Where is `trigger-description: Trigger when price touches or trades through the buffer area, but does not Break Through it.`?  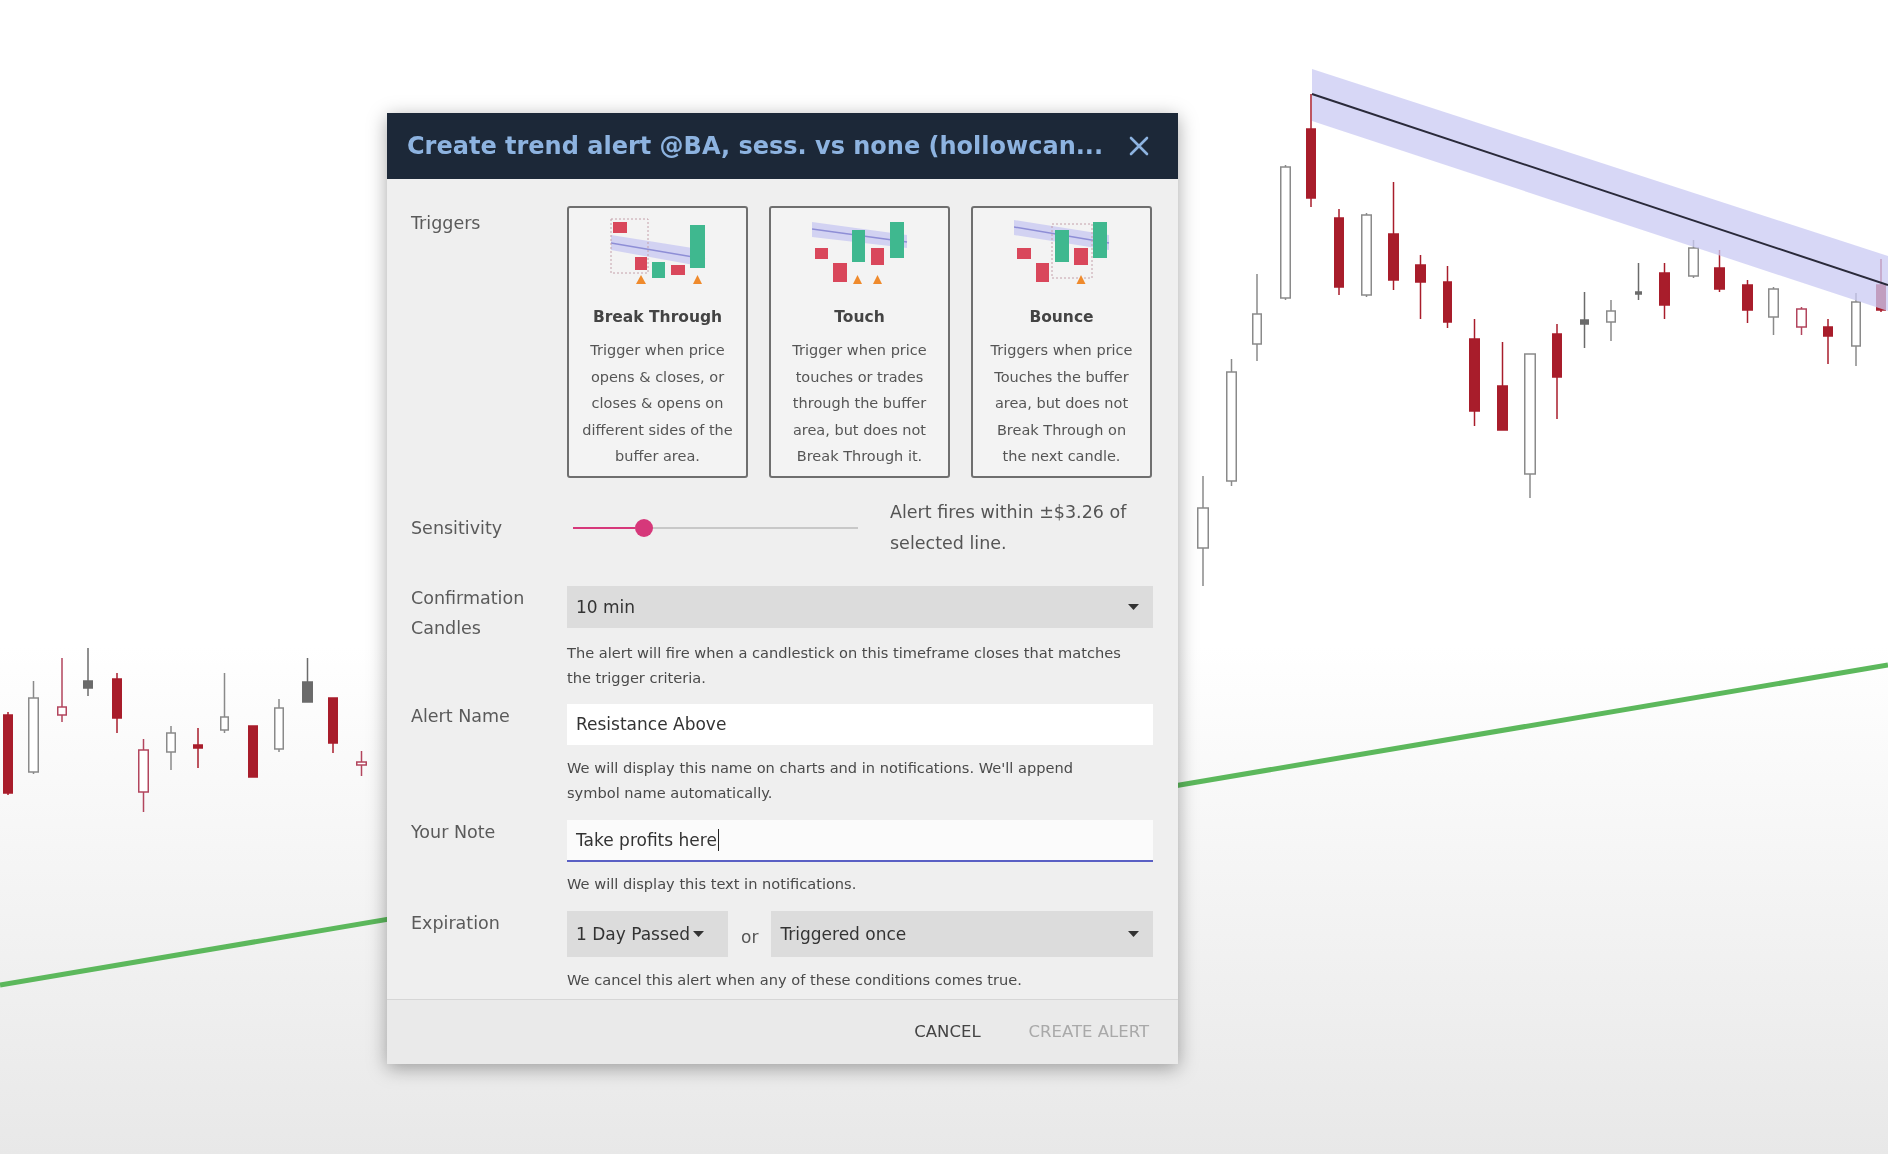 trigger-description: Trigger when price touches or trades through the buffer area, but does not Break Through it. is located at coordinates (859, 403).